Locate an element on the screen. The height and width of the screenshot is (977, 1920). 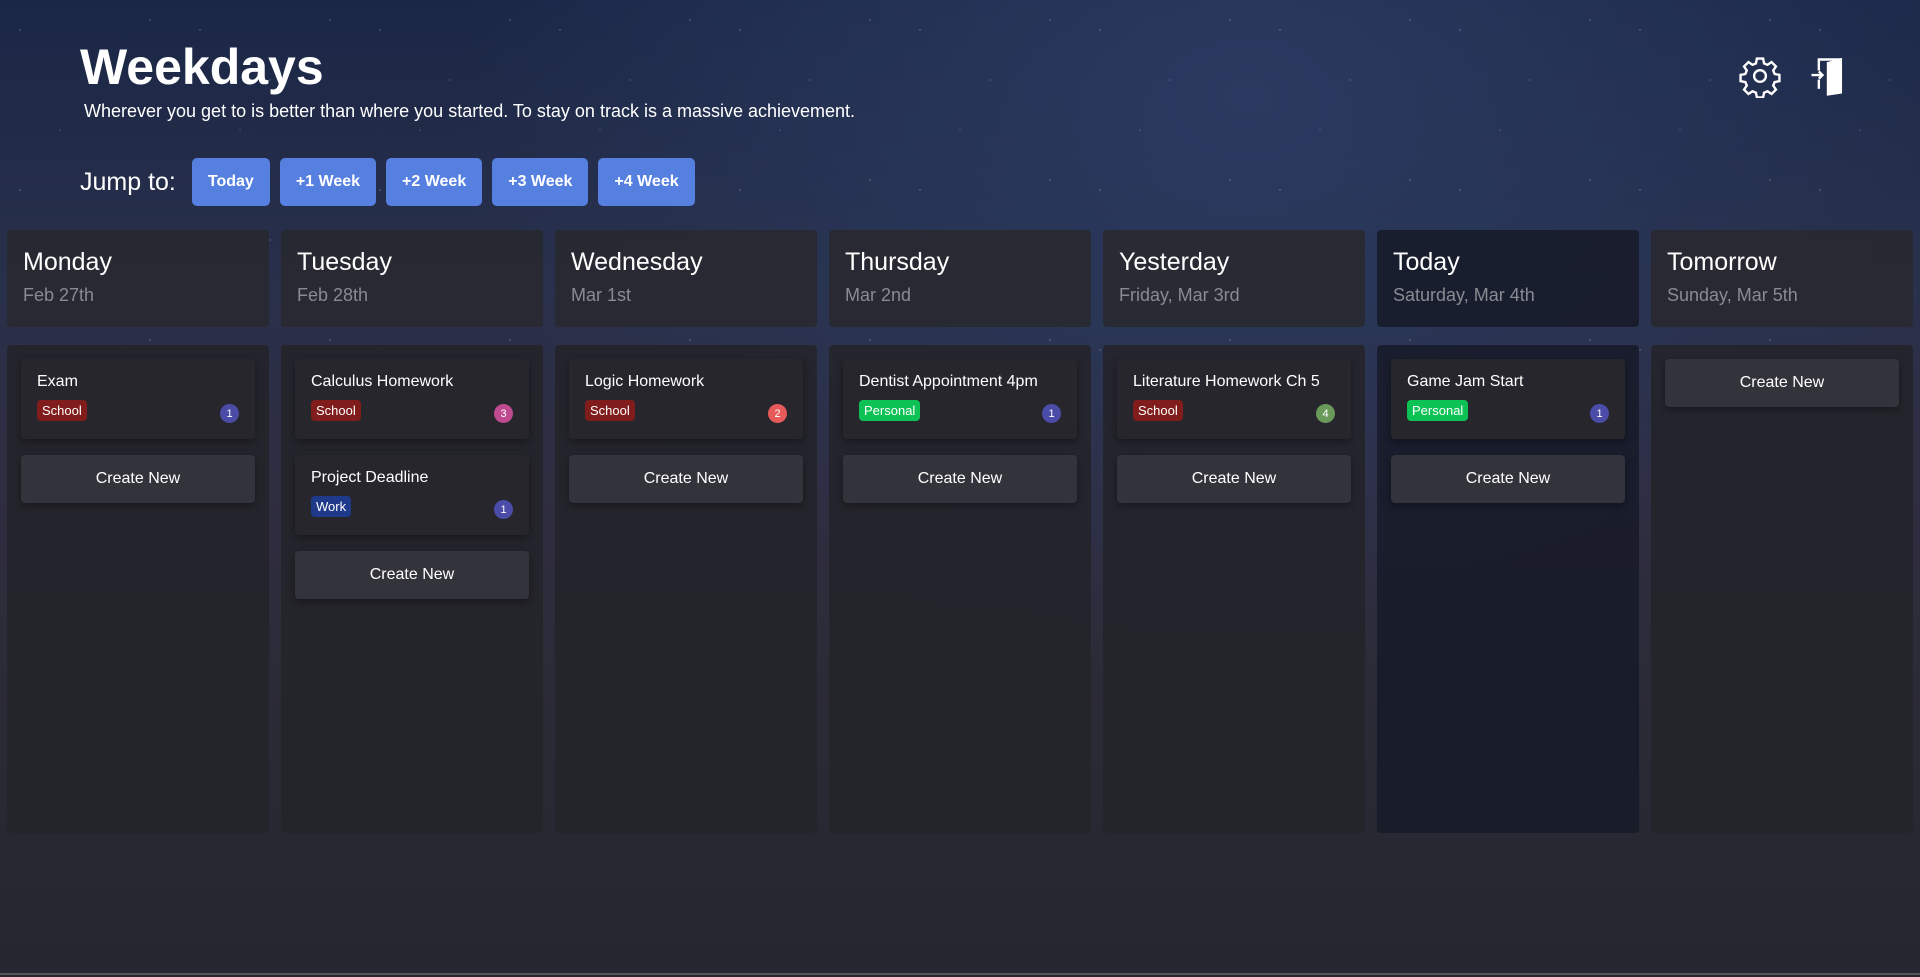
day-title: Thursday is located at coordinates (897, 262).